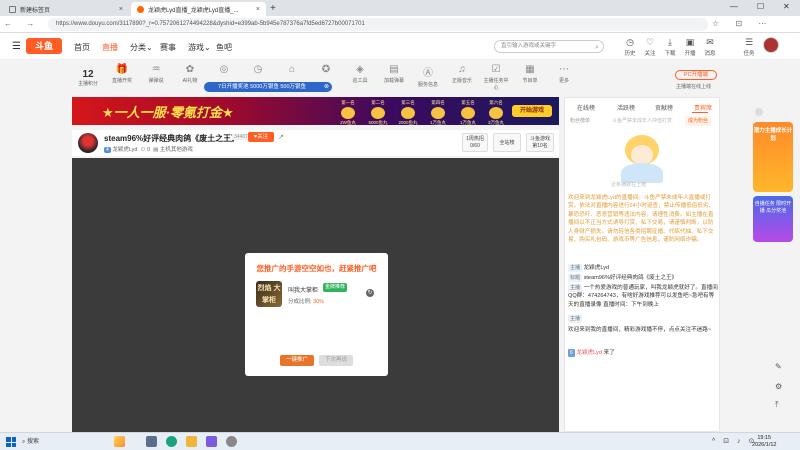  Describe the element at coordinates (269, 294) in the screenshot. I see `game-icon: 烈焰 大掌柜` at that location.